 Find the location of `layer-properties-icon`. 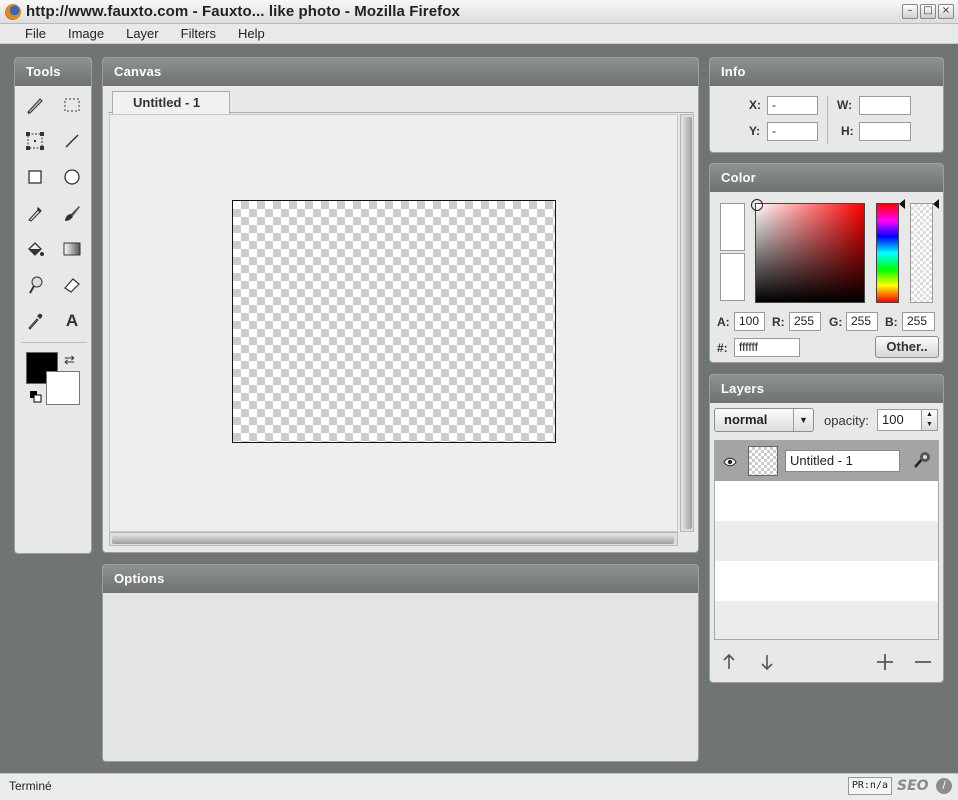

layer-properties-icon is located at coordinates (922, 460).